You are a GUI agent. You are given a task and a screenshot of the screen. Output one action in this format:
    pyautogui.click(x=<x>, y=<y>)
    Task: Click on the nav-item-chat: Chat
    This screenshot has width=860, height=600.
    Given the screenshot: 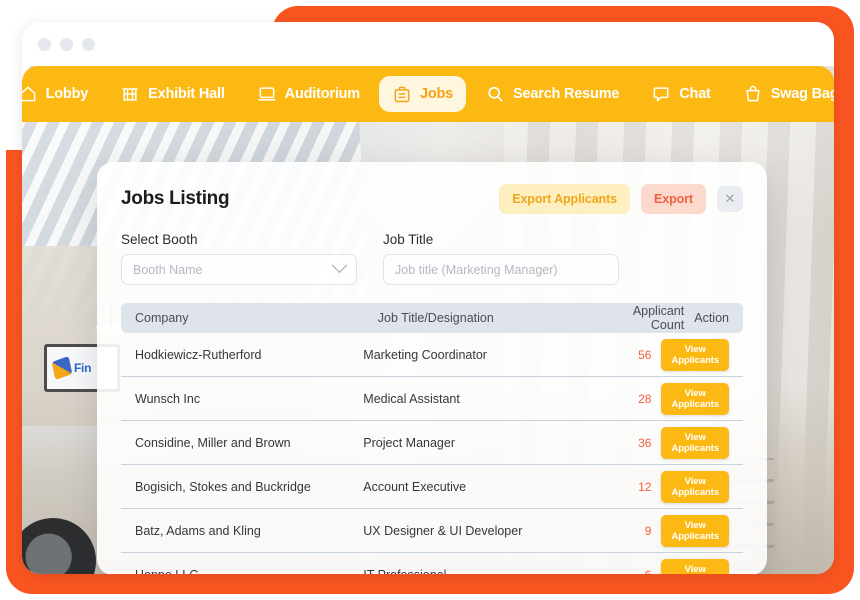 What is the action you would take?
    pyautogui.click(x=680, y=94)
    